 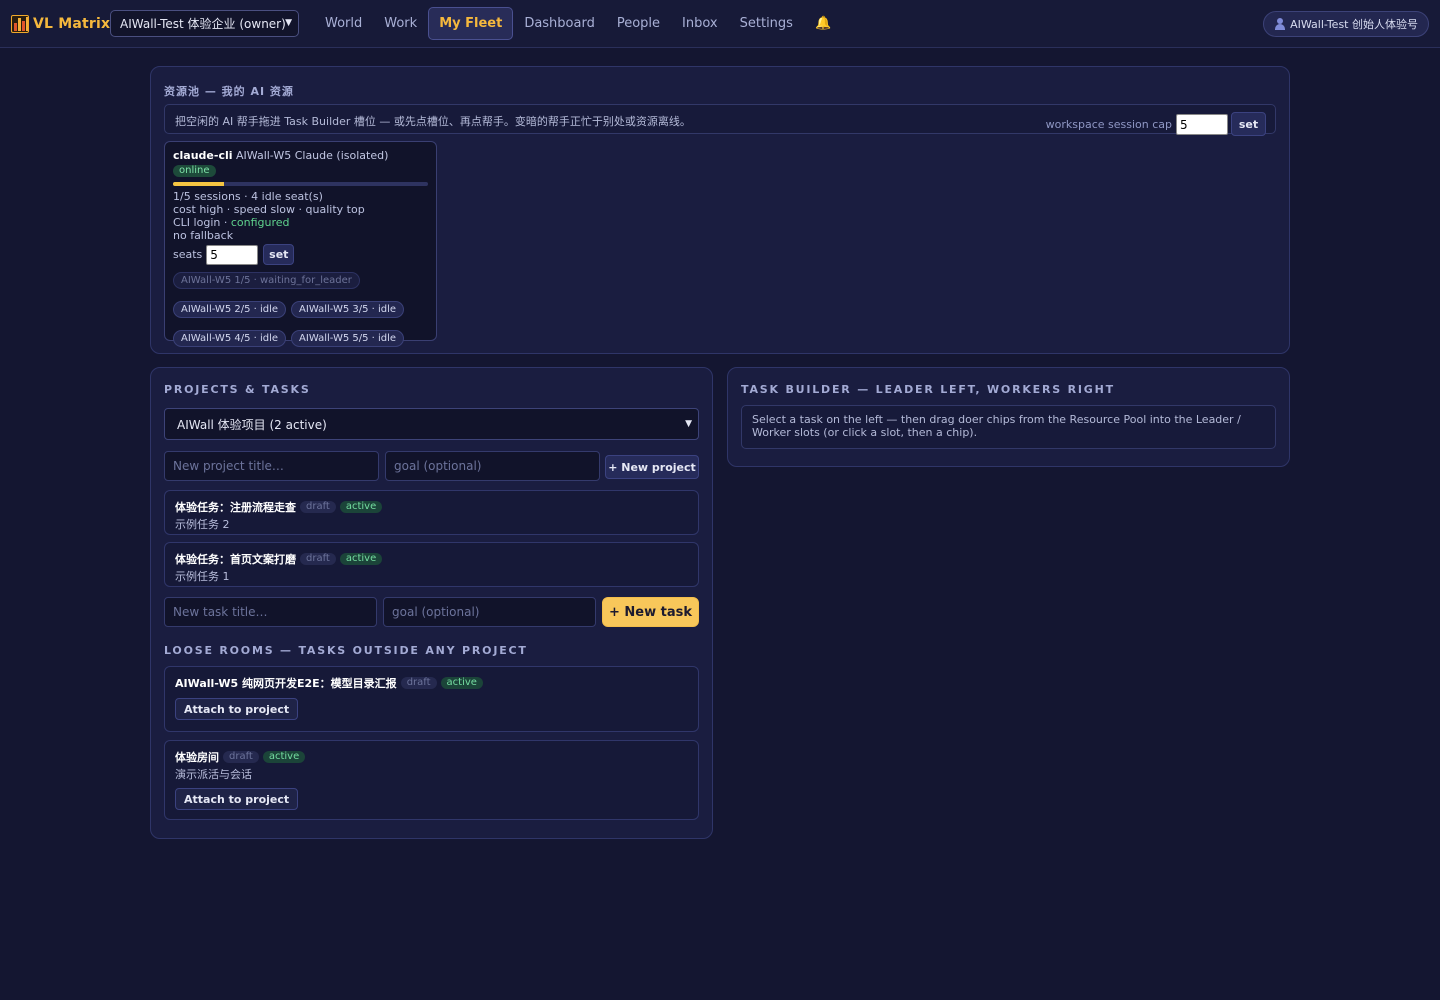 What do you see at coordinates (1108, 124) in the screenshot?
I see `session-cap-label: workspace session cap` at bounding box center [1108, 124].